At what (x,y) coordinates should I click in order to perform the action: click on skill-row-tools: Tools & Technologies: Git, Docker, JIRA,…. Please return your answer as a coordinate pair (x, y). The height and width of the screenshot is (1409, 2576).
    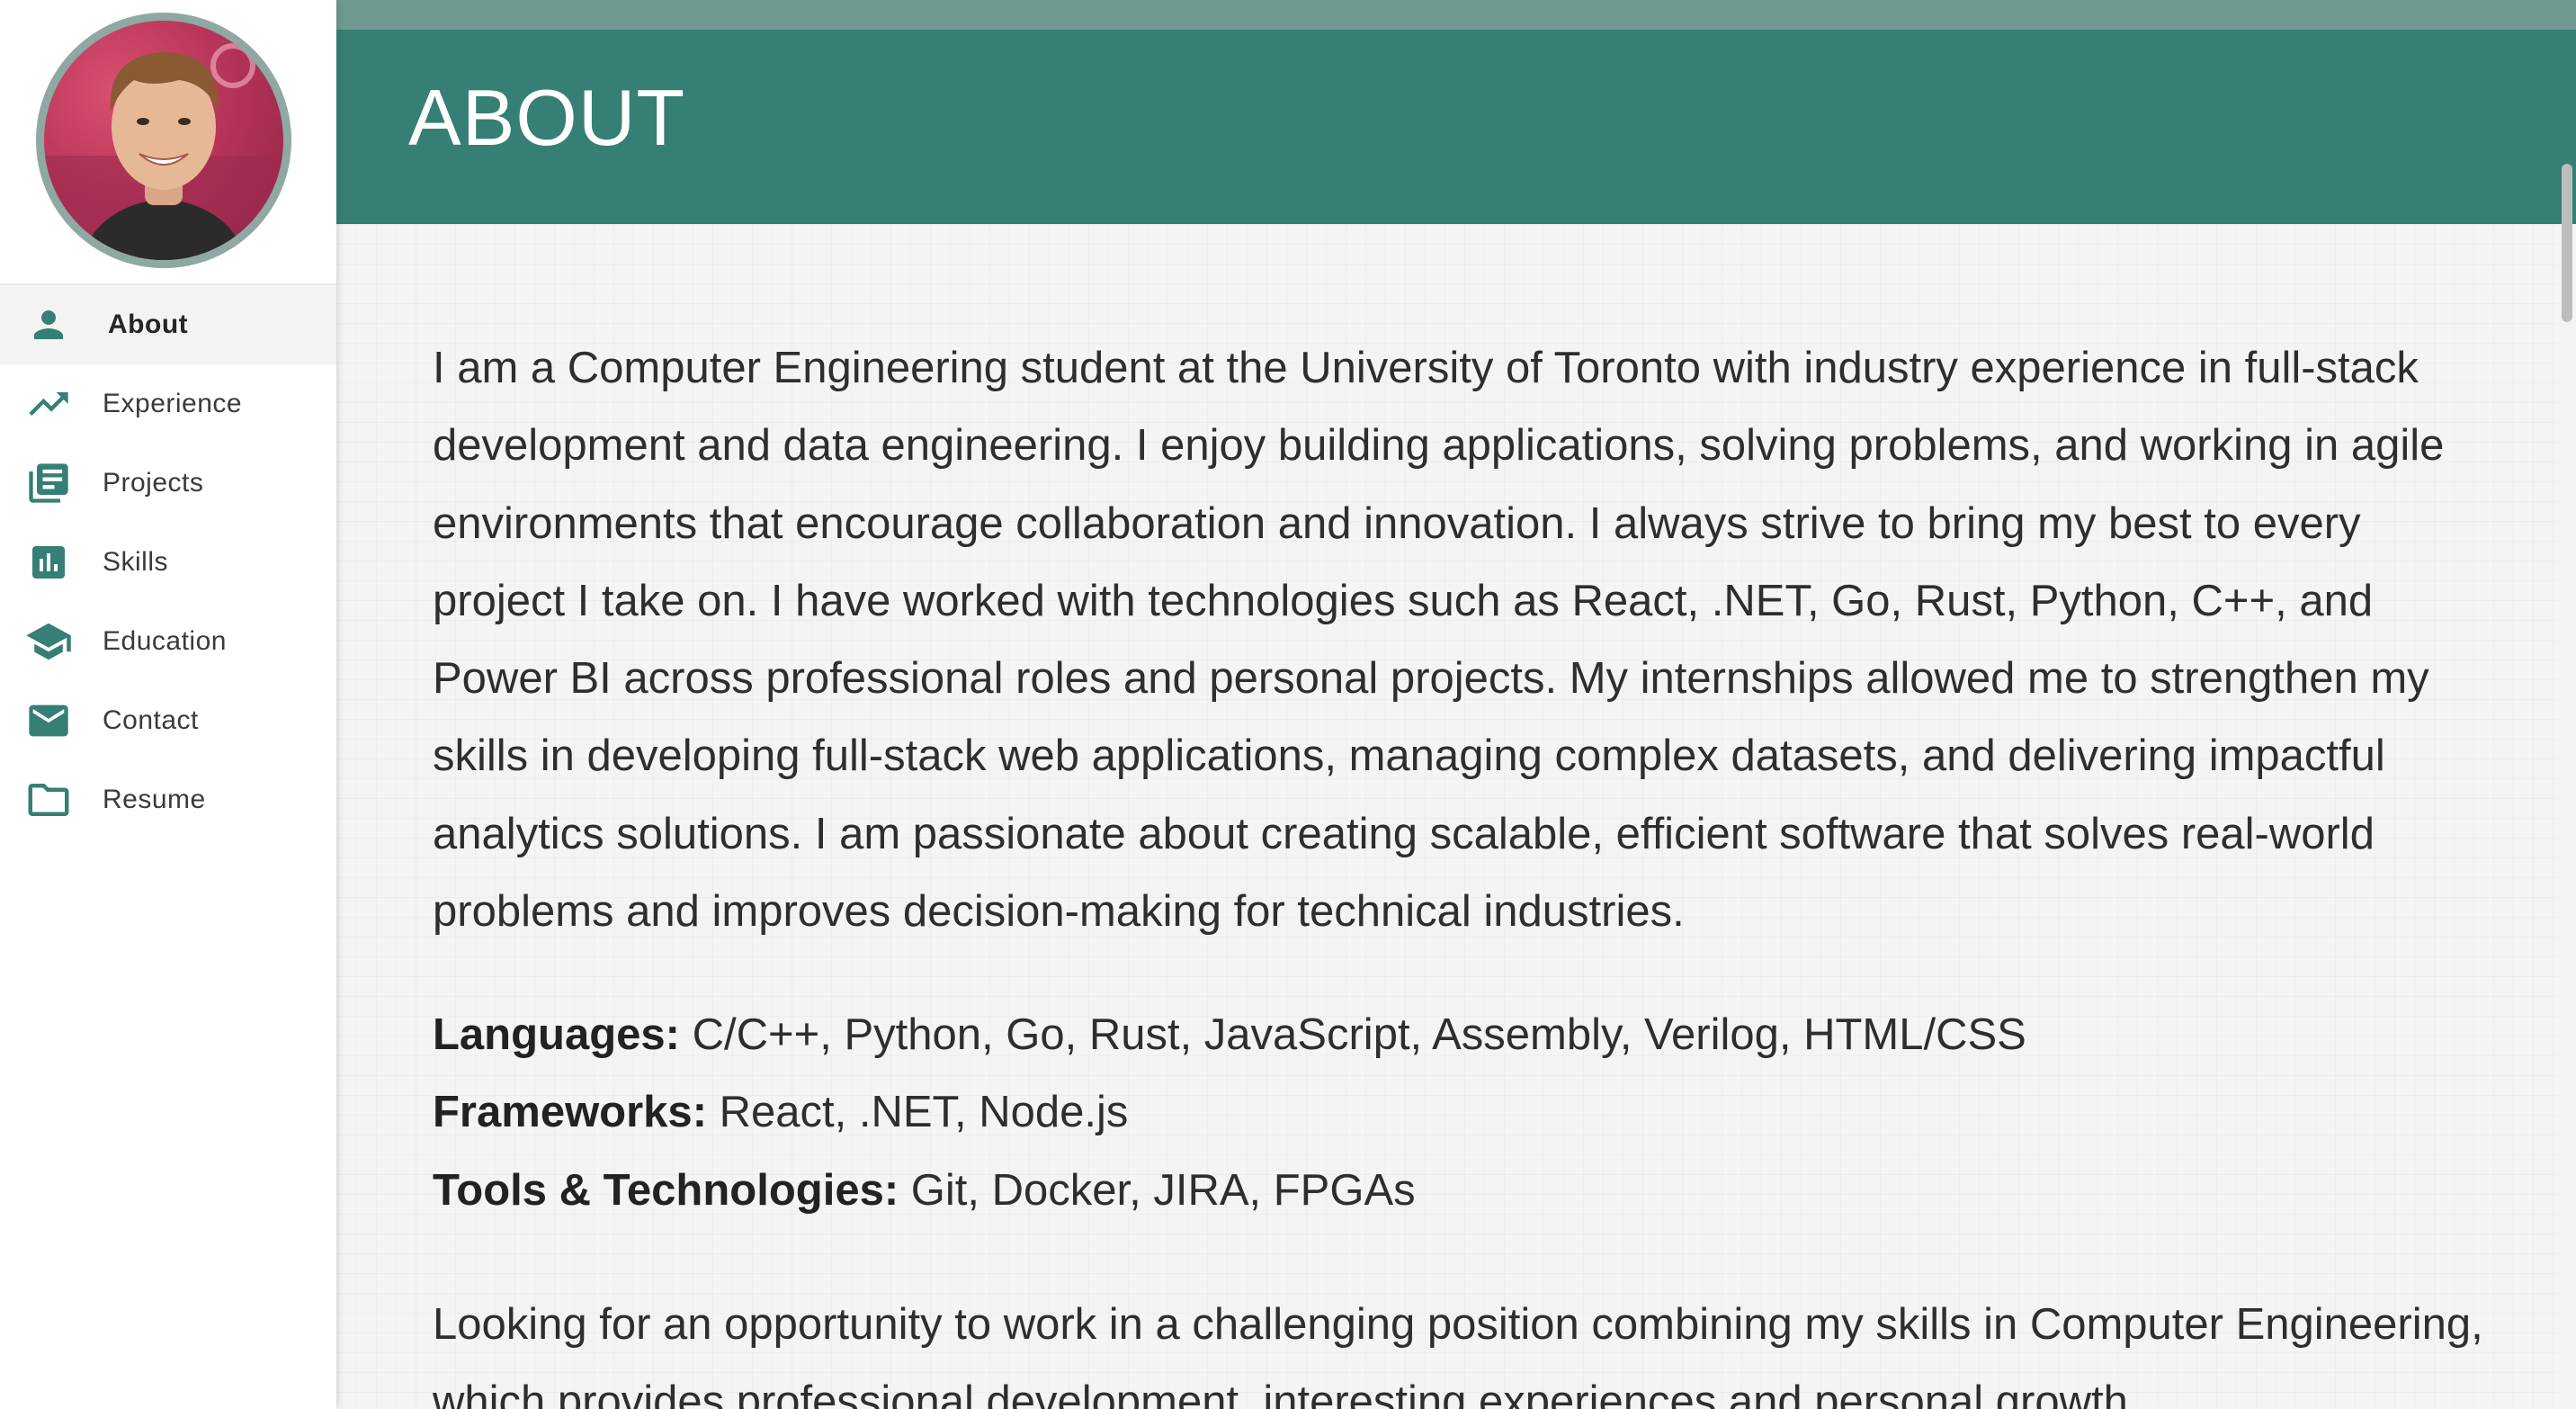
    Looking at the image, I should click on (1462, 1190).